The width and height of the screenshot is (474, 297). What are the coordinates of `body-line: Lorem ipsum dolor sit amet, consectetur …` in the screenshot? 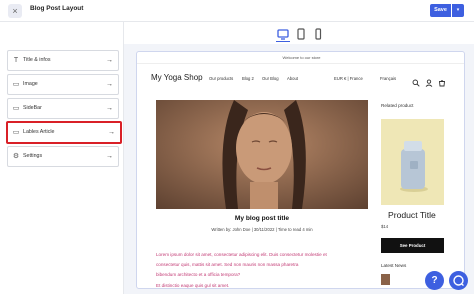 It's located at (241, 254).